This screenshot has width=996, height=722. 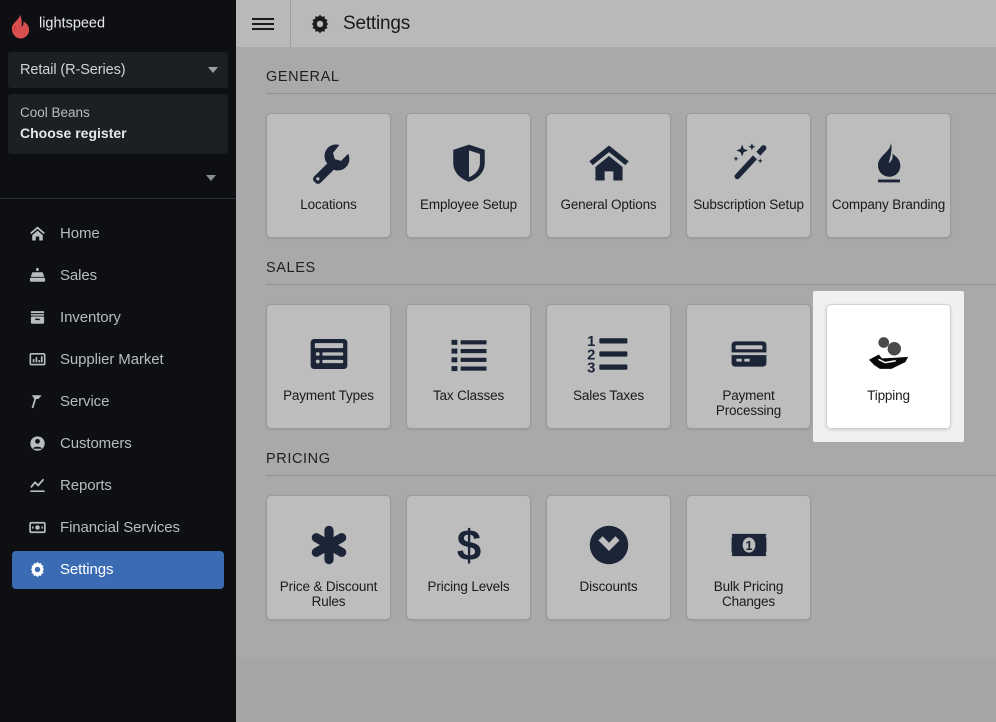 I want to click on tile-slot: 1 2 3 Sales Taxes, so click(x=608, y=366).